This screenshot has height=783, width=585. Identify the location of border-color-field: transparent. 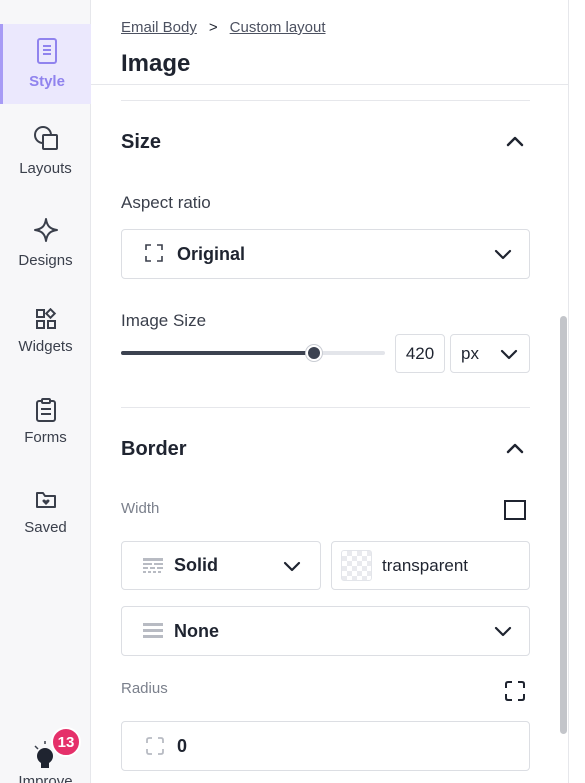
(430, 565).